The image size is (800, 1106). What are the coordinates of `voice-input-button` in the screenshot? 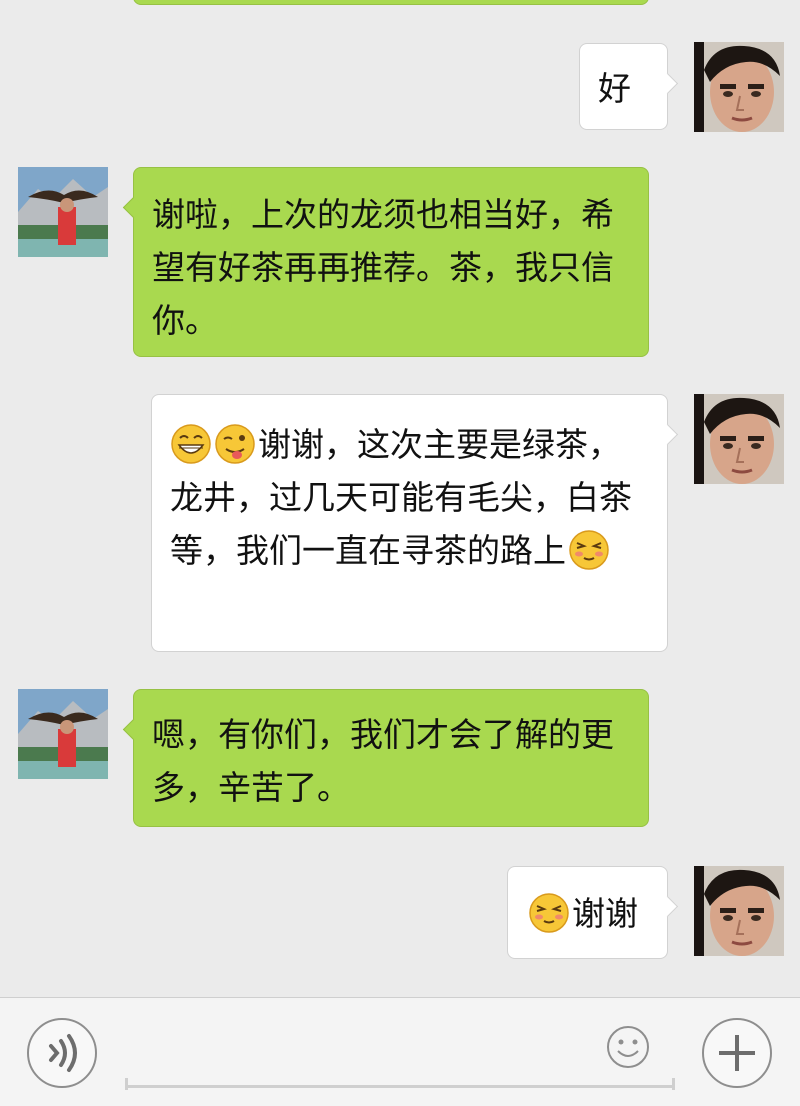 It's located at (62, 1053).